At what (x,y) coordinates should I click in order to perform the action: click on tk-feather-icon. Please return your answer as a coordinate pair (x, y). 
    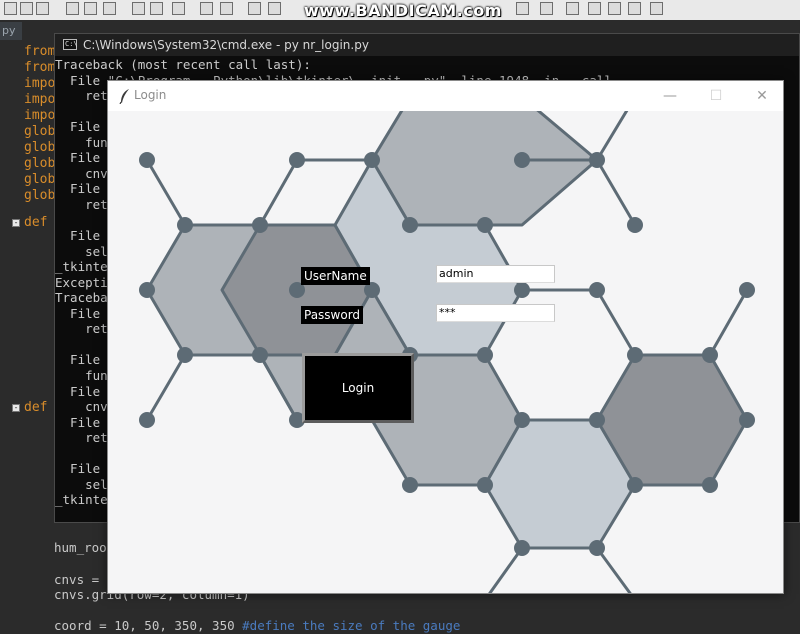
    Looking at the image, I should click on (124, 96).